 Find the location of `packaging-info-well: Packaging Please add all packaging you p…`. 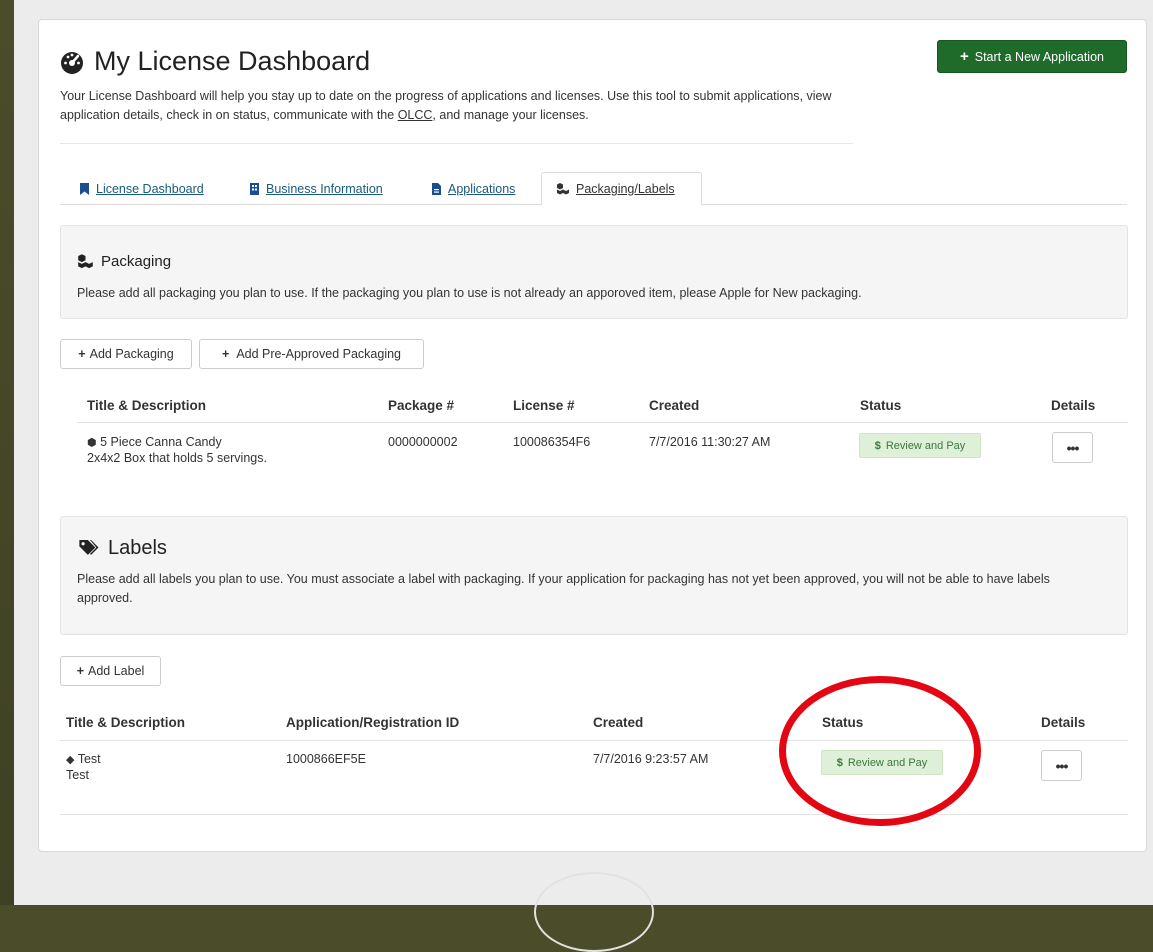

packaging-info-well: Packaging Please add all packaging you p… is located at coordinates (594, 272).